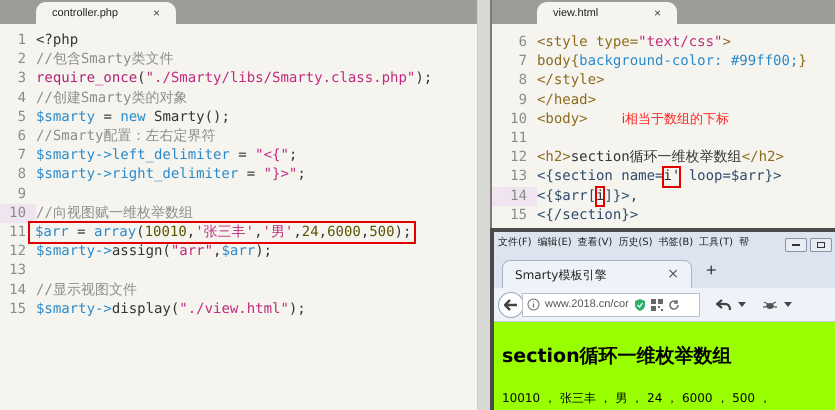 The image size is (835, 410). I want to click on line-number: 5, so click(21, 117).